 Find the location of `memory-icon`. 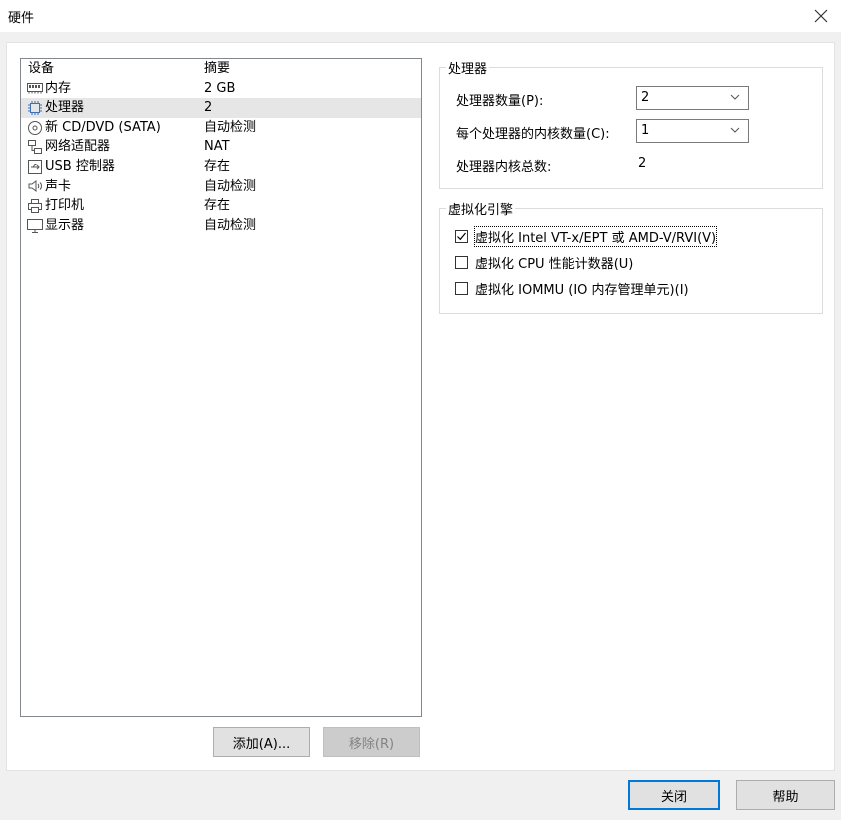

memory-icon is located at coordinates (35, 88).